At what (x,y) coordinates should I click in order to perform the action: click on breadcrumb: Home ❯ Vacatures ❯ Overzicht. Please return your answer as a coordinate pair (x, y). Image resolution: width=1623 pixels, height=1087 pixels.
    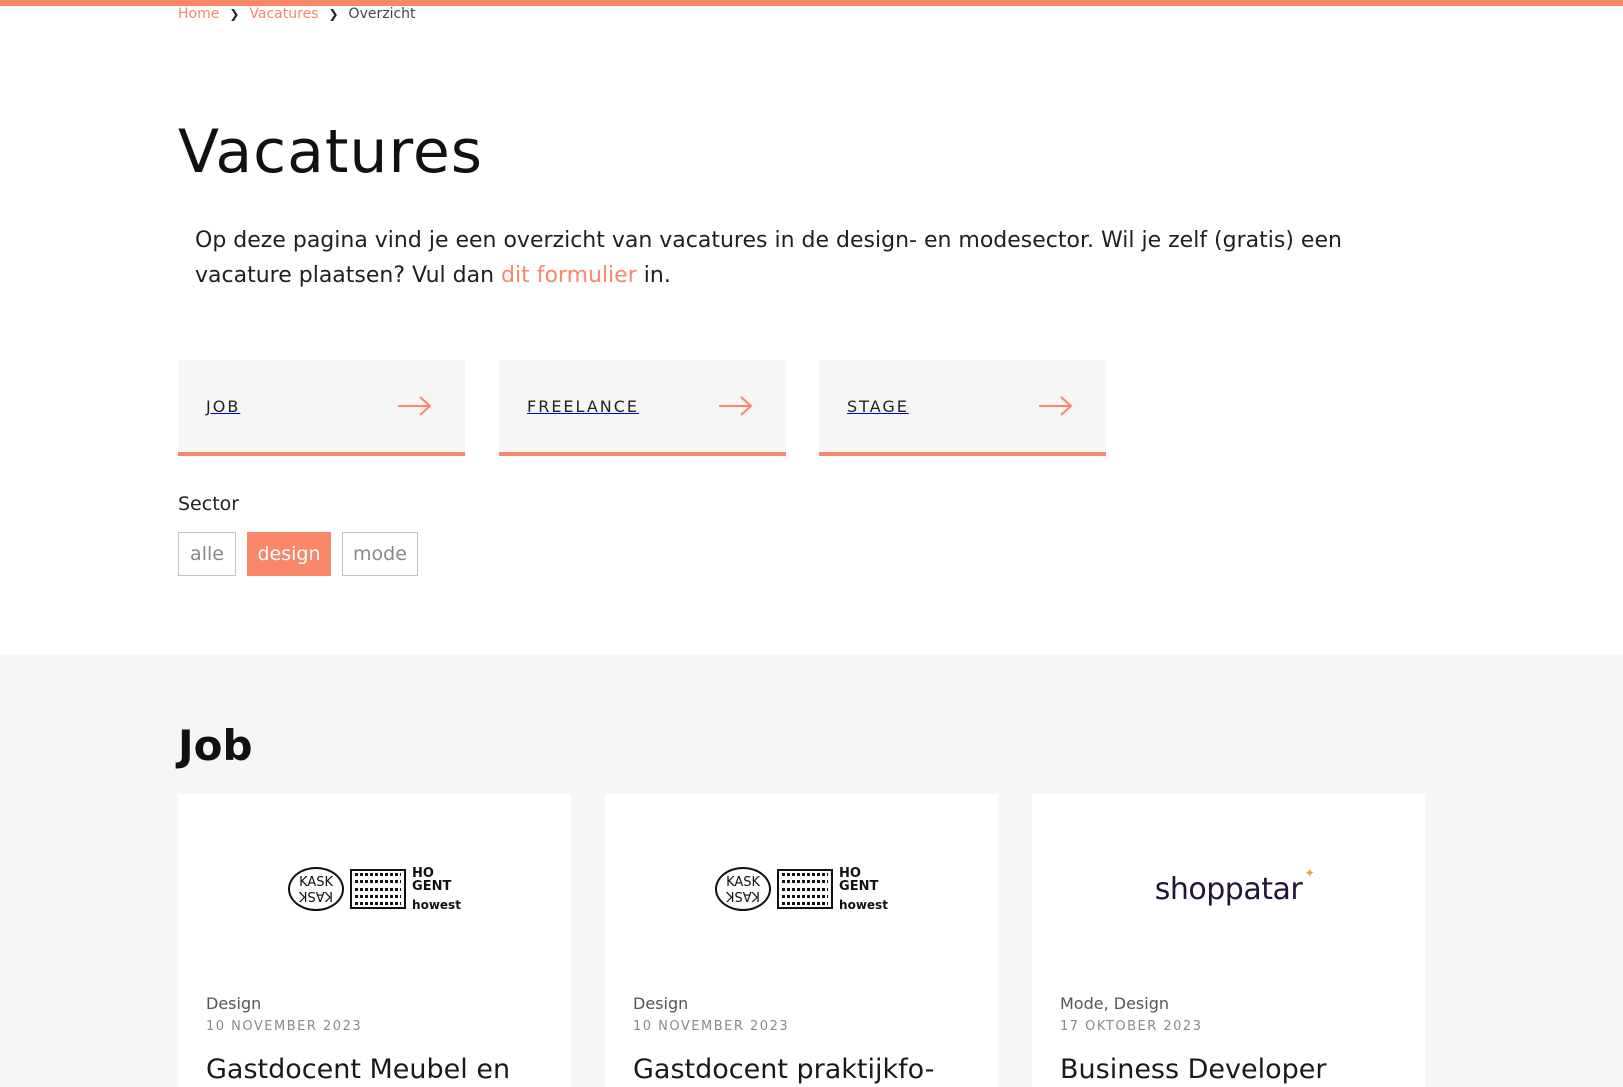
    Looking at the image, I should click on (297, 14).